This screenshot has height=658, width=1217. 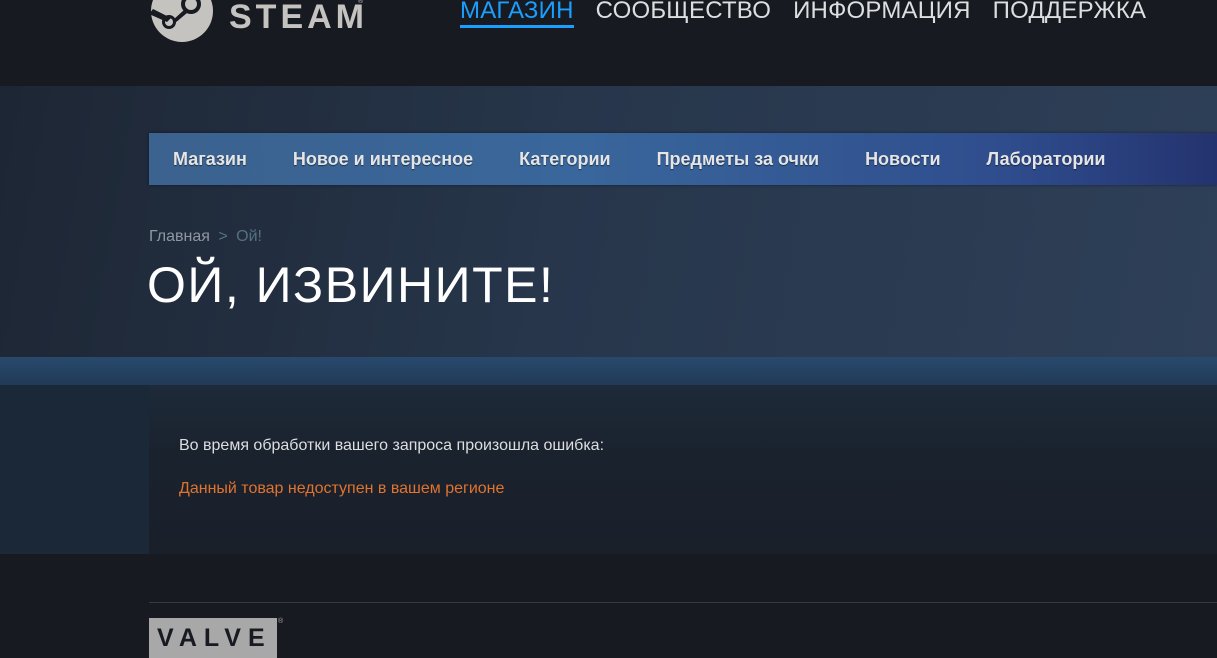 I want to click on main-nav-store: МАГАЗИН, so click(x=517, y=14).